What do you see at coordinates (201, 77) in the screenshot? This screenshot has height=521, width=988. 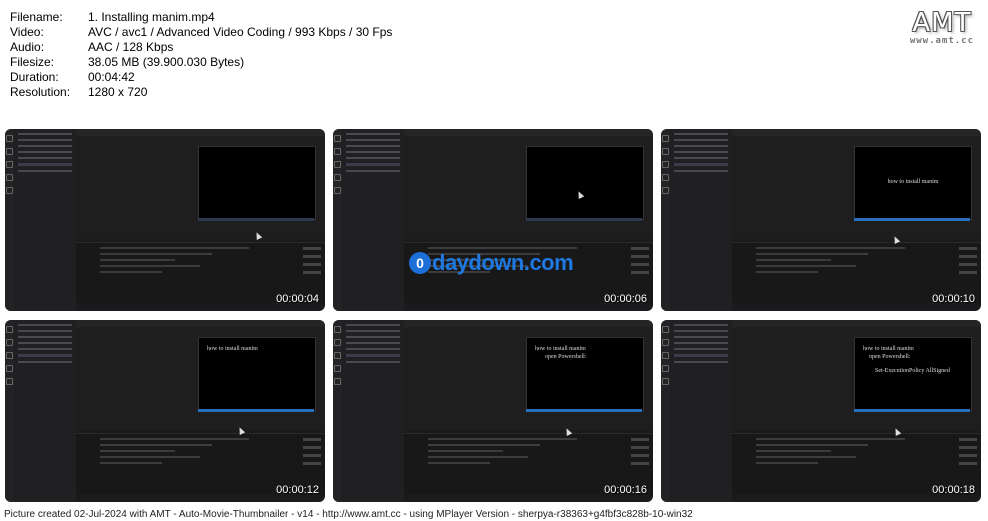 I see `meta-row: Duration: 00:04:42` at bounding box center [201, 77].